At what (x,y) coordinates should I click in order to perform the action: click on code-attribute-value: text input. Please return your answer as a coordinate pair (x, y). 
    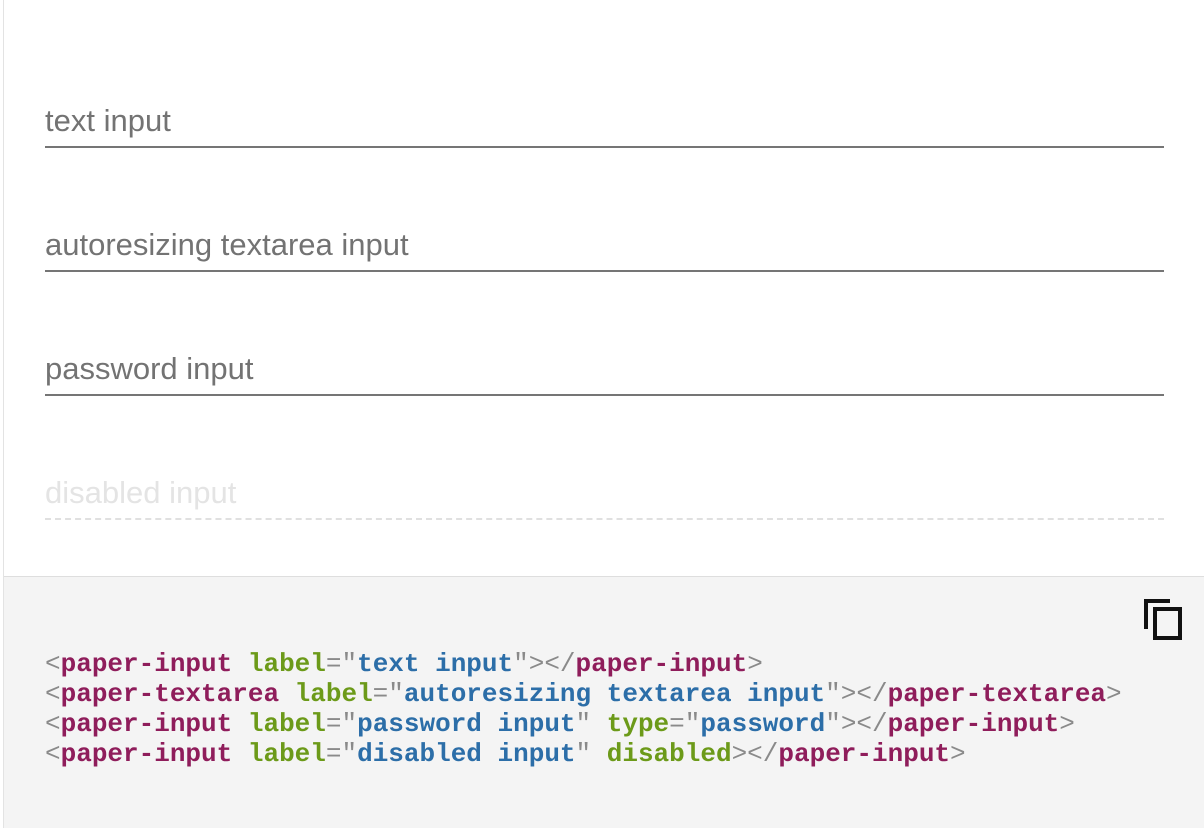
    Looking at the image, I should click on (435, 664).